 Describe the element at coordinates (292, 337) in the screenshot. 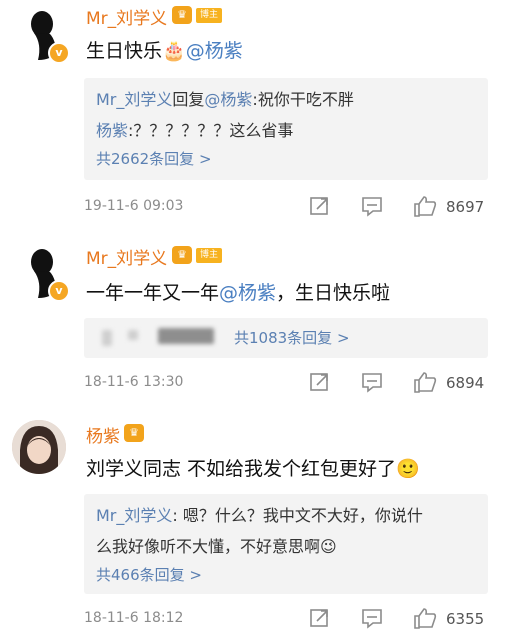

I see `reply-count-link: 共1083条回复 >` at that location.